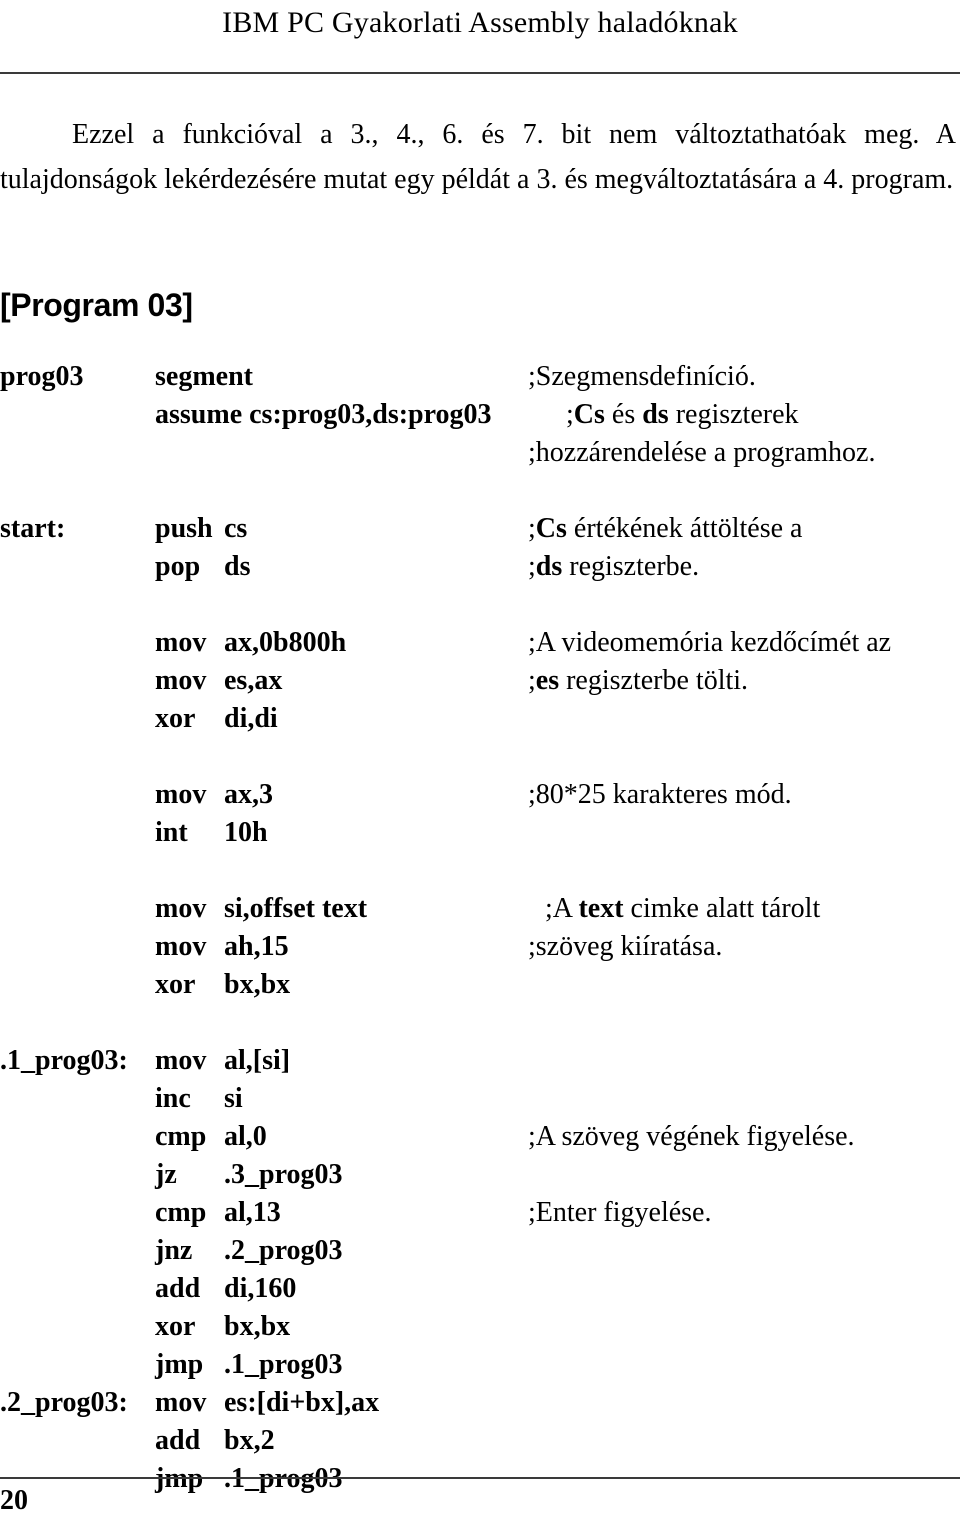 This screenshot has height=1520, width=960. Describe the element at coordinates (204, 376) in the screenshot. I see `code-mnemonic: segment` at that location.